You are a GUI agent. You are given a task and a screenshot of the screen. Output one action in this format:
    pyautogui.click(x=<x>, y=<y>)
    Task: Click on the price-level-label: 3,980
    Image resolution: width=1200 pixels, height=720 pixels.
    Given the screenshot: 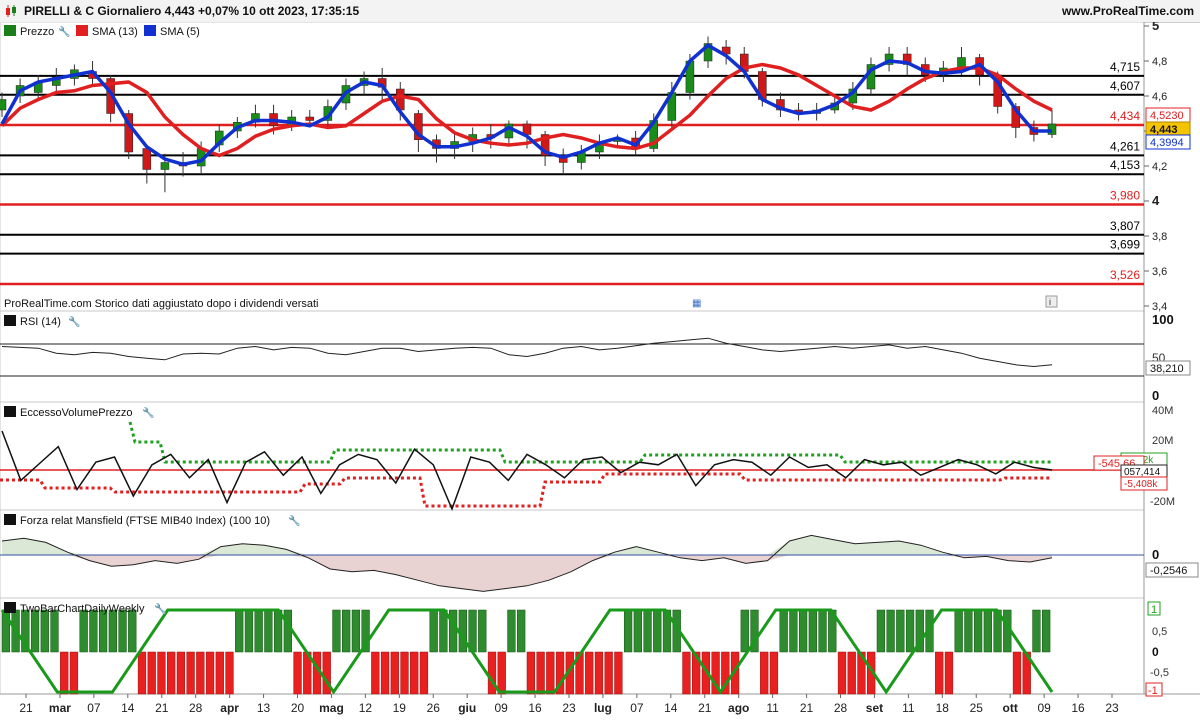 What is the action you would take?
    pyautogui.click(x=1125, y=196)
    